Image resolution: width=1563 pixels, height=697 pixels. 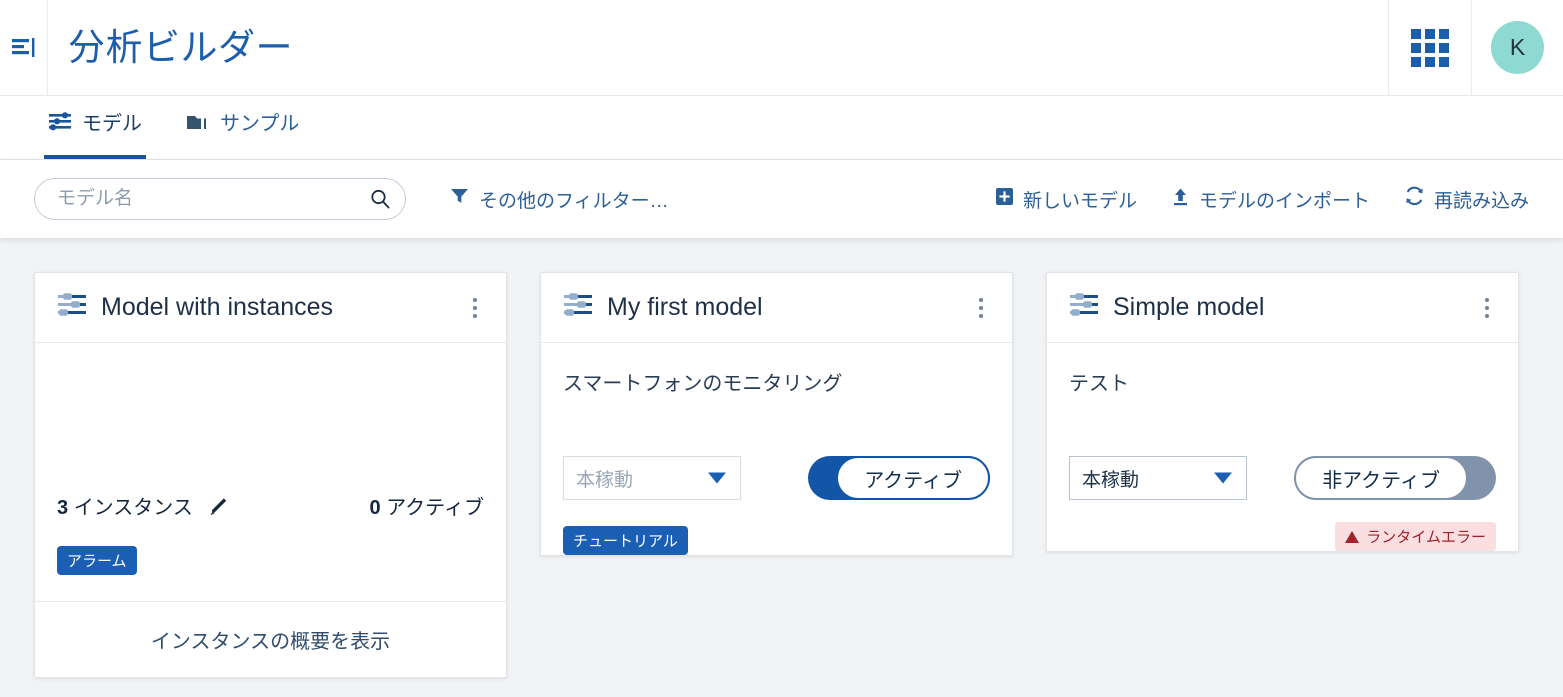 I want to click on instances-count-label: インスタンス, so click(x=133, y=508).